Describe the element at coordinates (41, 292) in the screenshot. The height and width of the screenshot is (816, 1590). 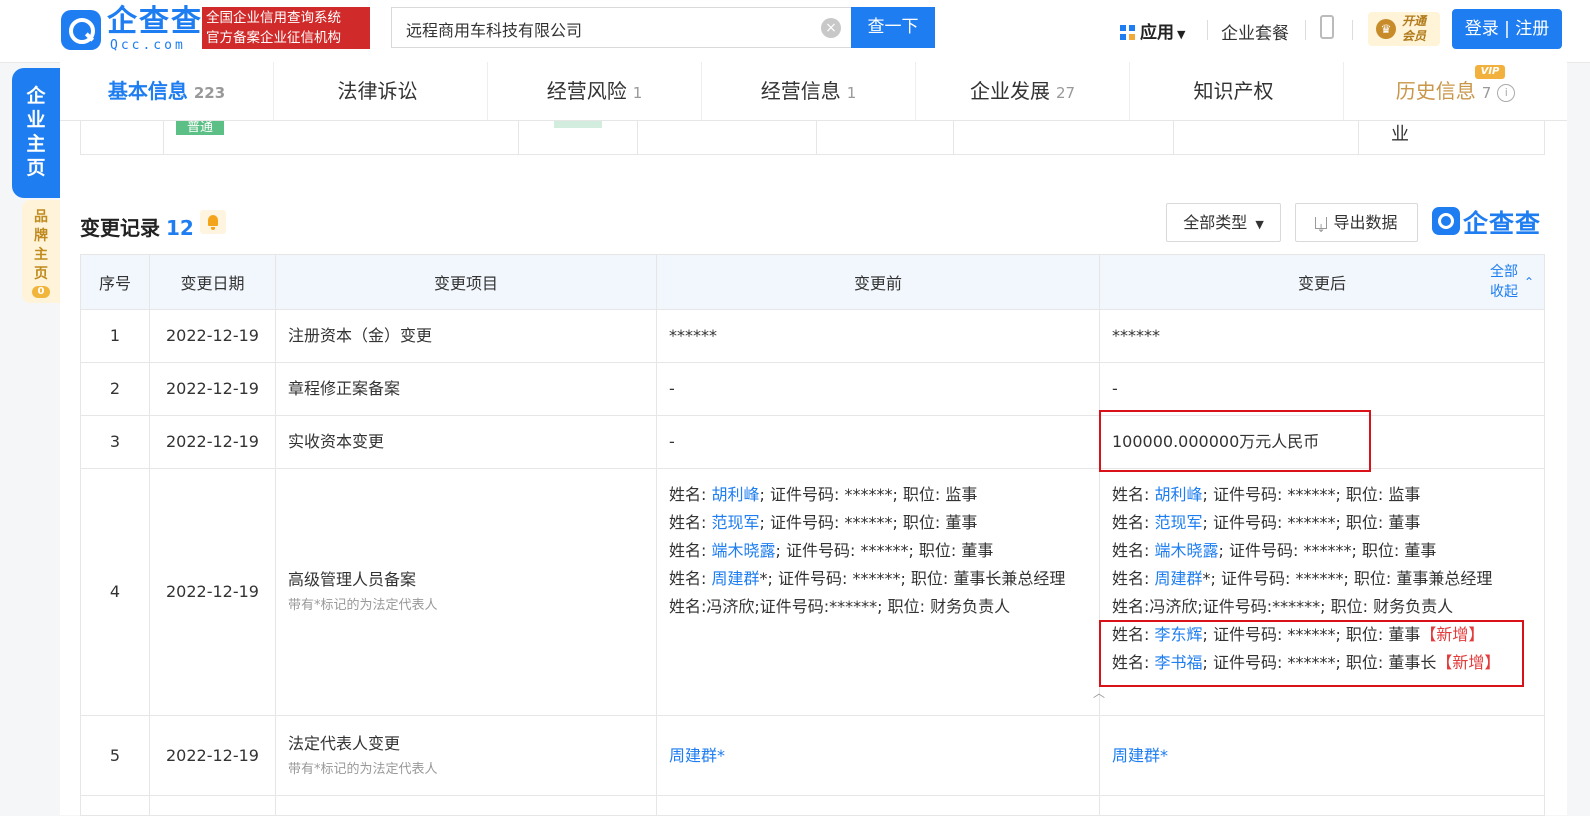
I see `brand-count-badge: 0` at that location.